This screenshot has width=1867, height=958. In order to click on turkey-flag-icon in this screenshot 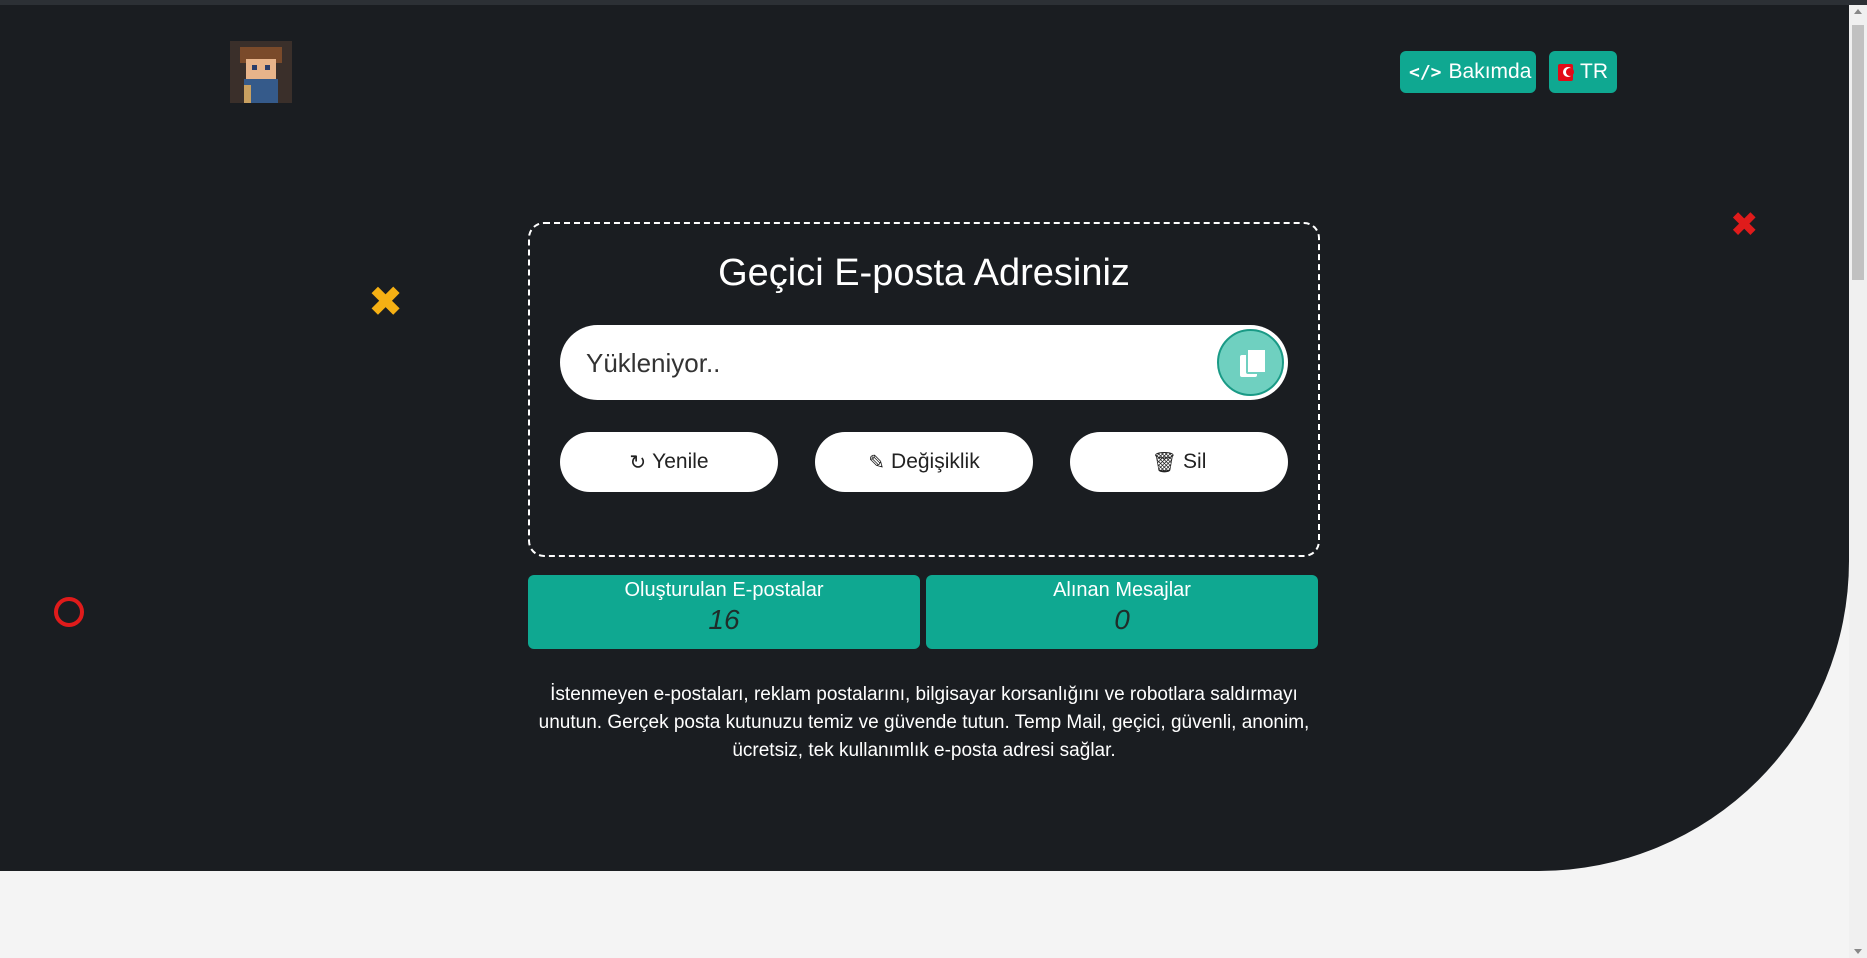, I will do `click(1566, 72)`.